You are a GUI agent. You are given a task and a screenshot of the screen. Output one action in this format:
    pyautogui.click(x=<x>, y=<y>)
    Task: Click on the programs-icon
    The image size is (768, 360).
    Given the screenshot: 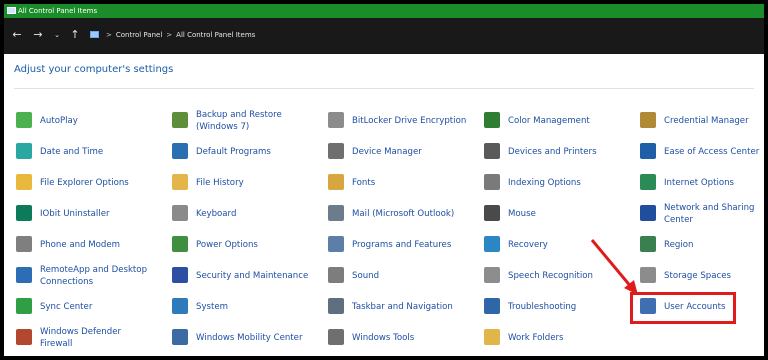 What is the action you would take?
    pyautogui.click(x=336, y=244)
    